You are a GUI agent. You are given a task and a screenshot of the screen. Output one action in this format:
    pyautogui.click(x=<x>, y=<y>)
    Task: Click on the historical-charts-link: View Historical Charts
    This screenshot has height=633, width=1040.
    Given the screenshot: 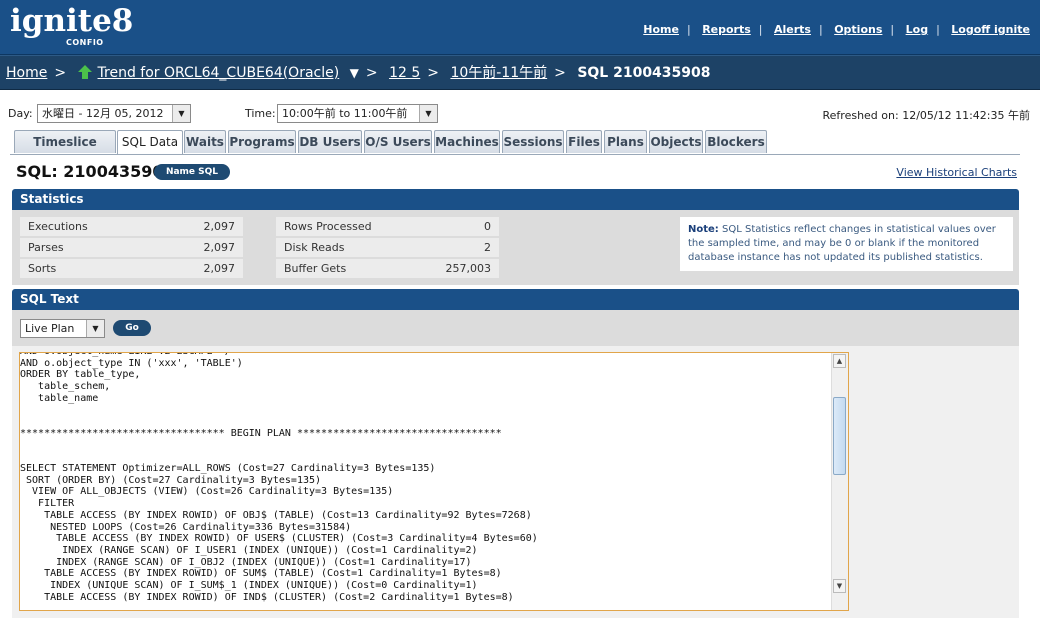 What is the action you would take?
    pyautogui.click(x=956, y=172)
    